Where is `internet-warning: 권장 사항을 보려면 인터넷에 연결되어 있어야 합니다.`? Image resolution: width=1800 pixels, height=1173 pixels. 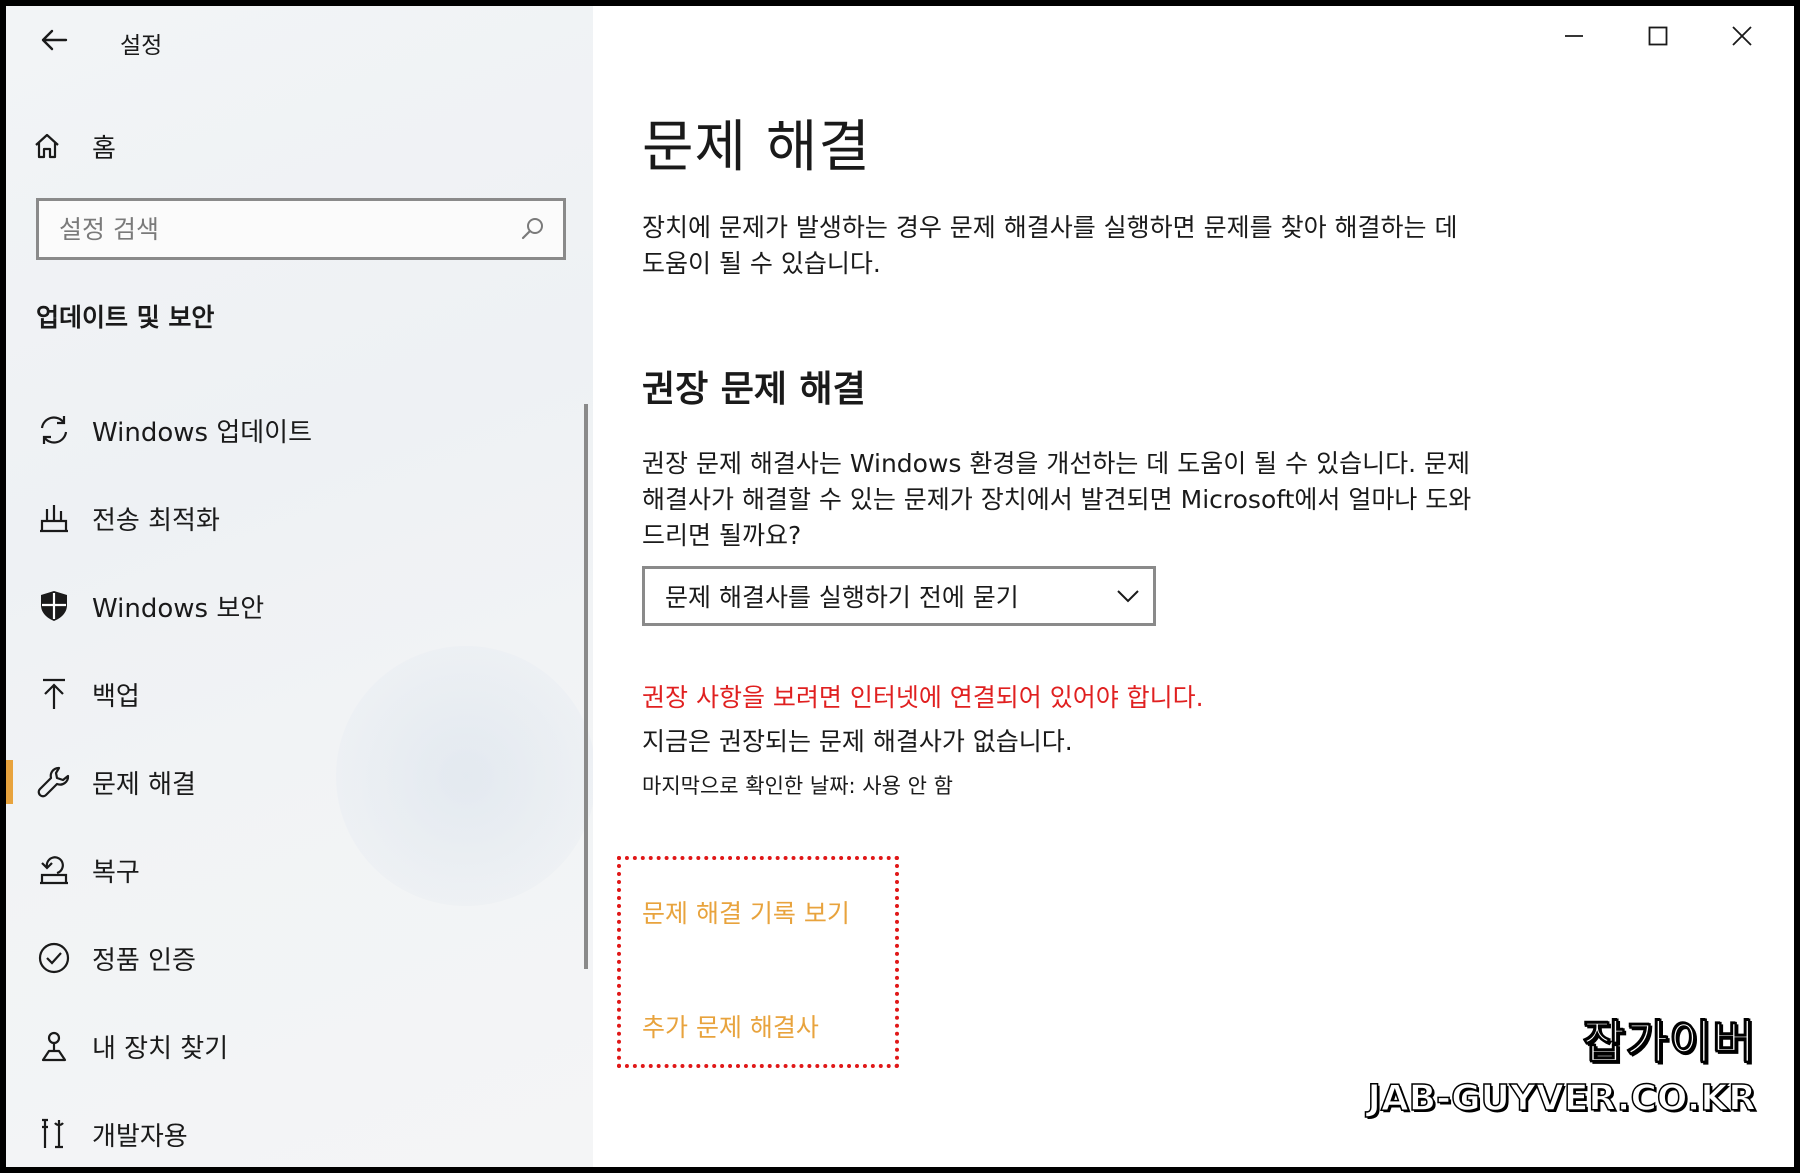 internet-warning: 권장 사항을 보려면 인터넷에 연결되어 있어야 합니다. is located at coordinates (923, 697).